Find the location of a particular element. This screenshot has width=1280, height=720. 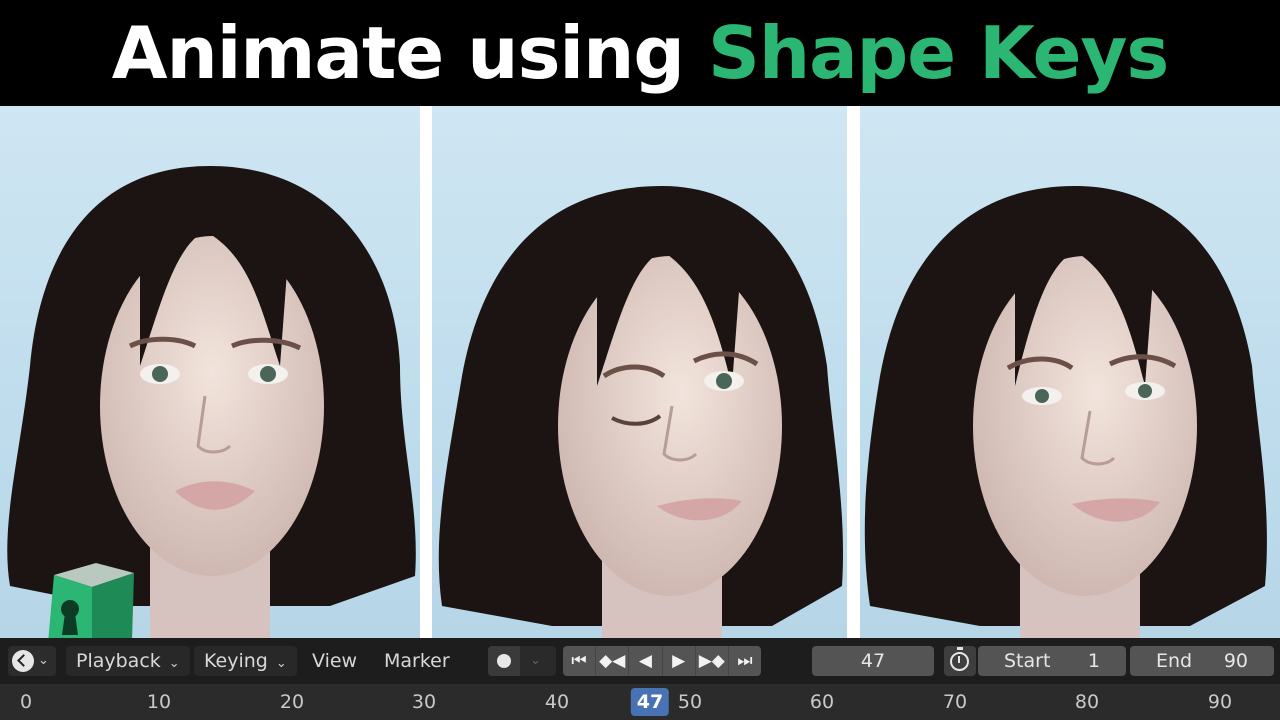

ruler-tick: 0 is located at coordinates (26, 702).